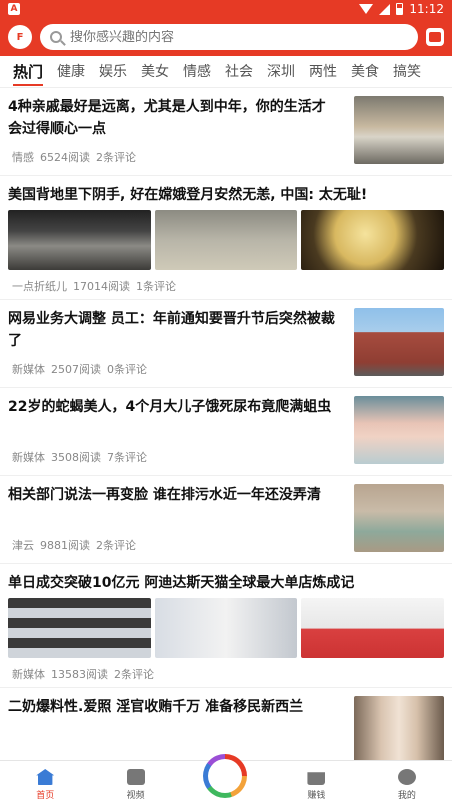  I want to click on news-meta: 新媒体 3508阅读 7条评论, so click(79, 457).